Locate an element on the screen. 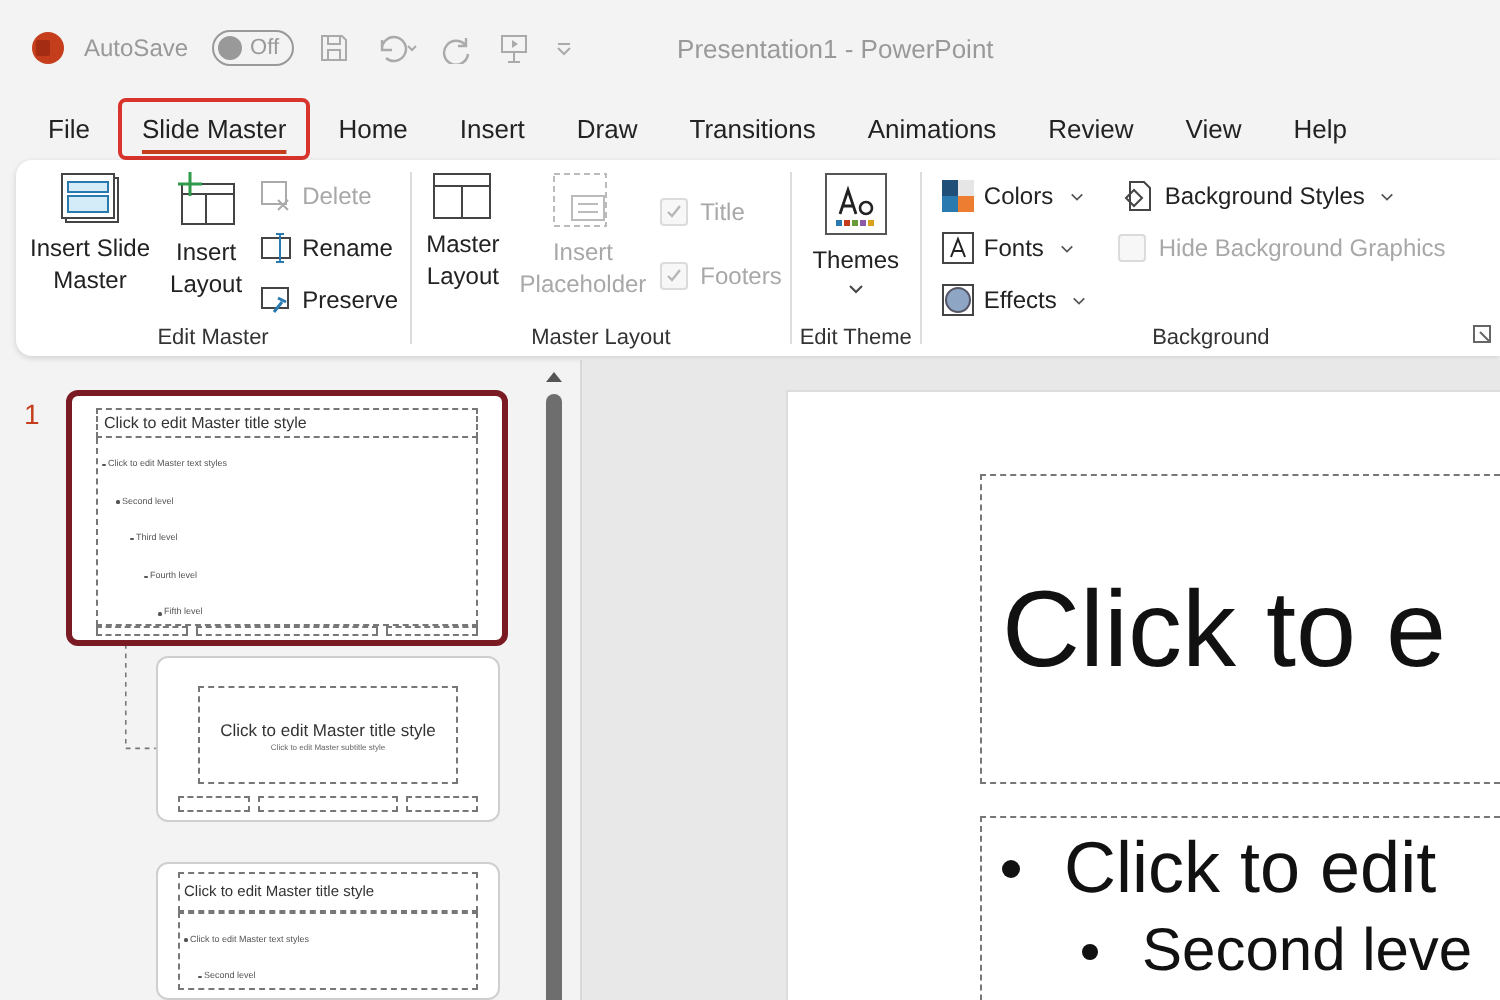  background-styles-button: Background Styles is located at coordinates (1282, 196).